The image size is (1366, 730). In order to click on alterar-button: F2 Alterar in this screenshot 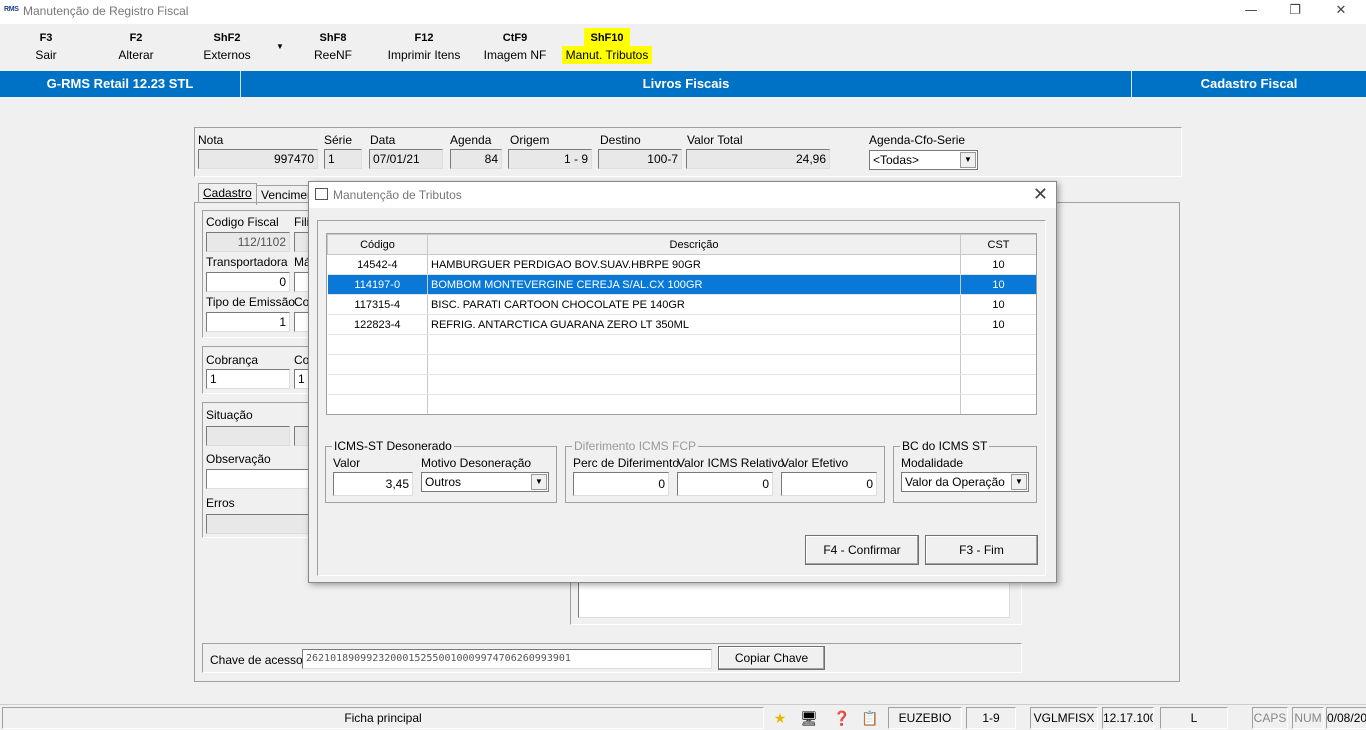, I will do `click(136, 48)`.